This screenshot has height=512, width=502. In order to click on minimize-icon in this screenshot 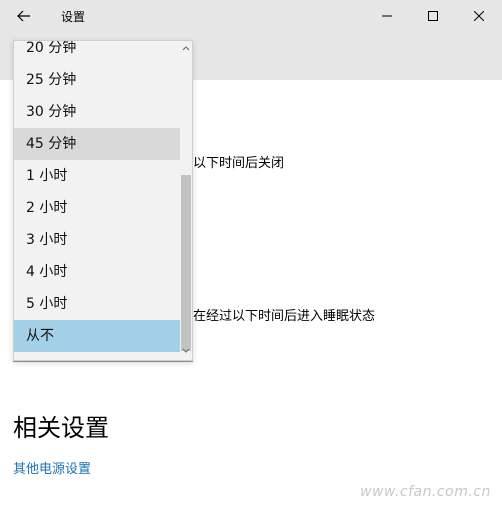, I will do `click(387, 16)`.